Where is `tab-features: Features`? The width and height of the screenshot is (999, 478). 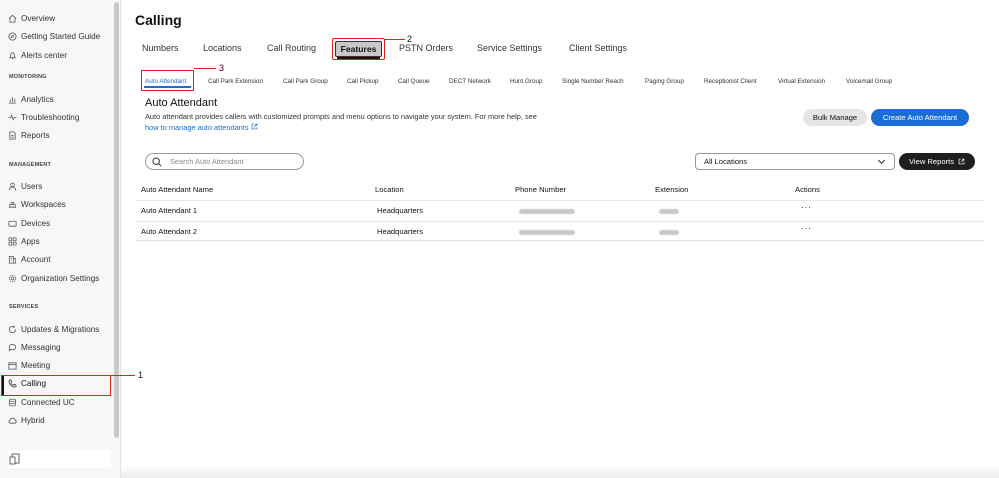
tab-features: Features is located at coordinates (358, 49).